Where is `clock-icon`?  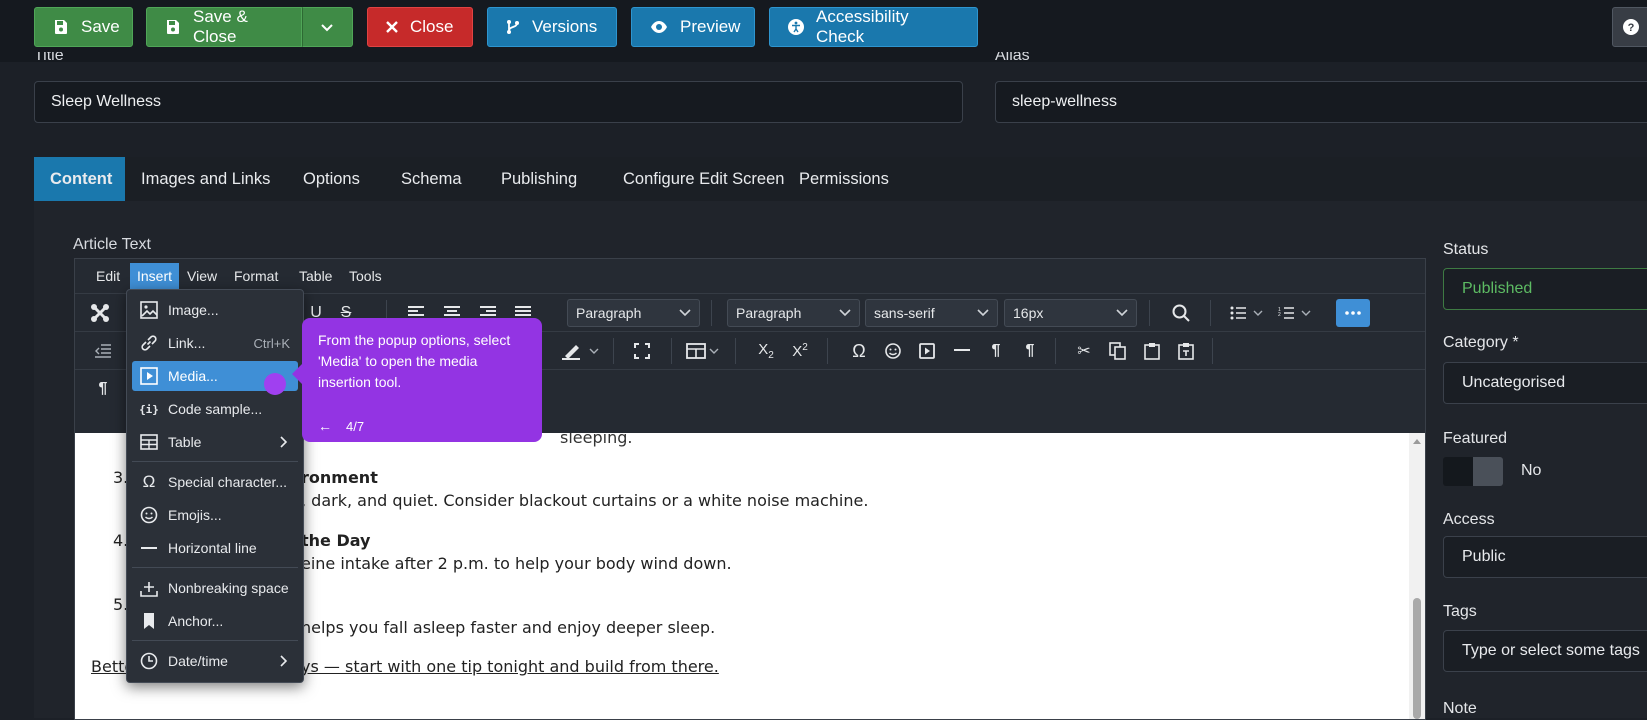
clock-icon is located at coordinates (149, 661).